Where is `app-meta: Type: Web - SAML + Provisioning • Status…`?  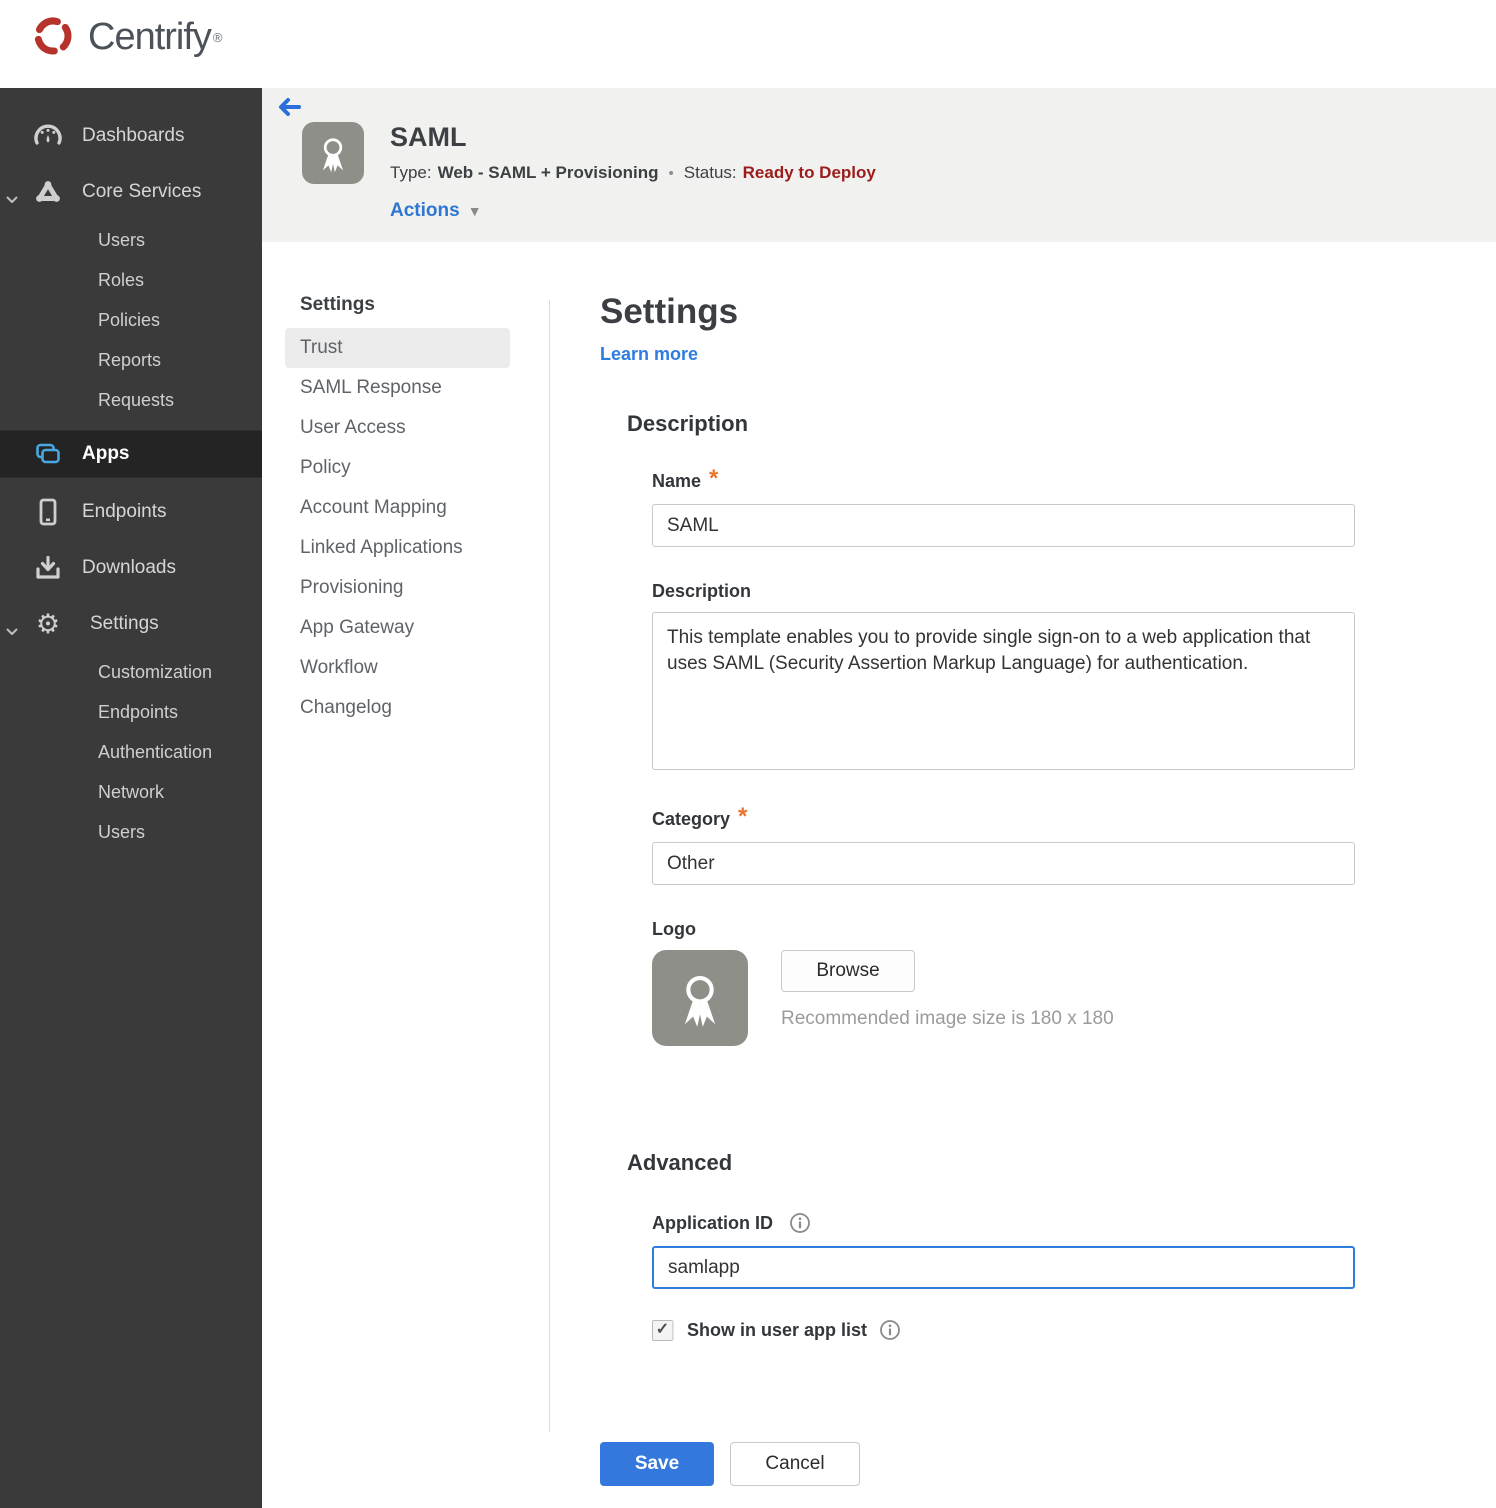
app-meta: Type: Web - SAML + Provisioning • Status… is located at coordinates (633, 173).